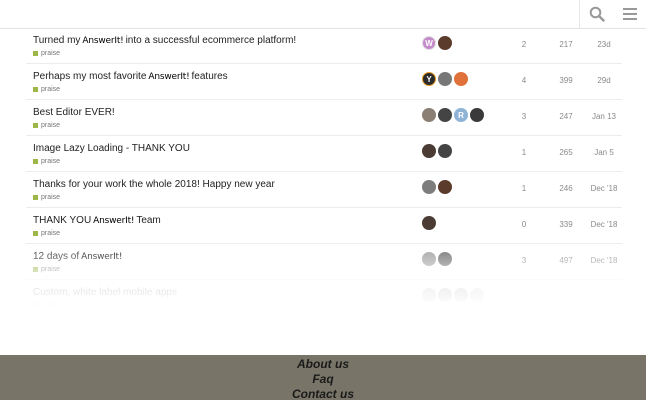  I want to click on view-count: 246, so click(566, 188).